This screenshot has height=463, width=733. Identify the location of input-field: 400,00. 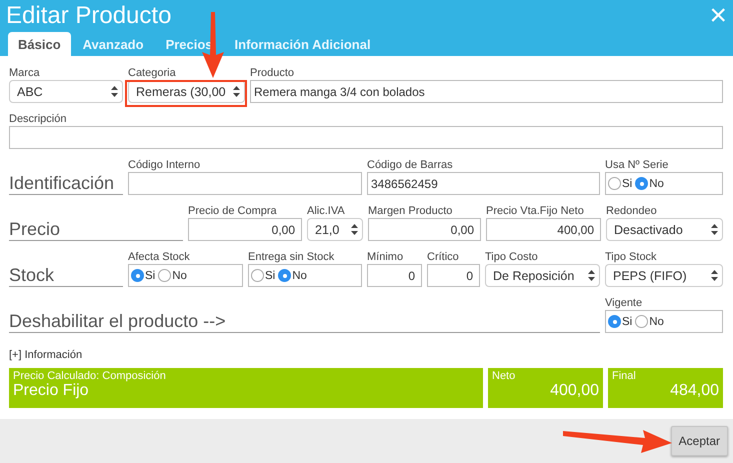
(543, 229).